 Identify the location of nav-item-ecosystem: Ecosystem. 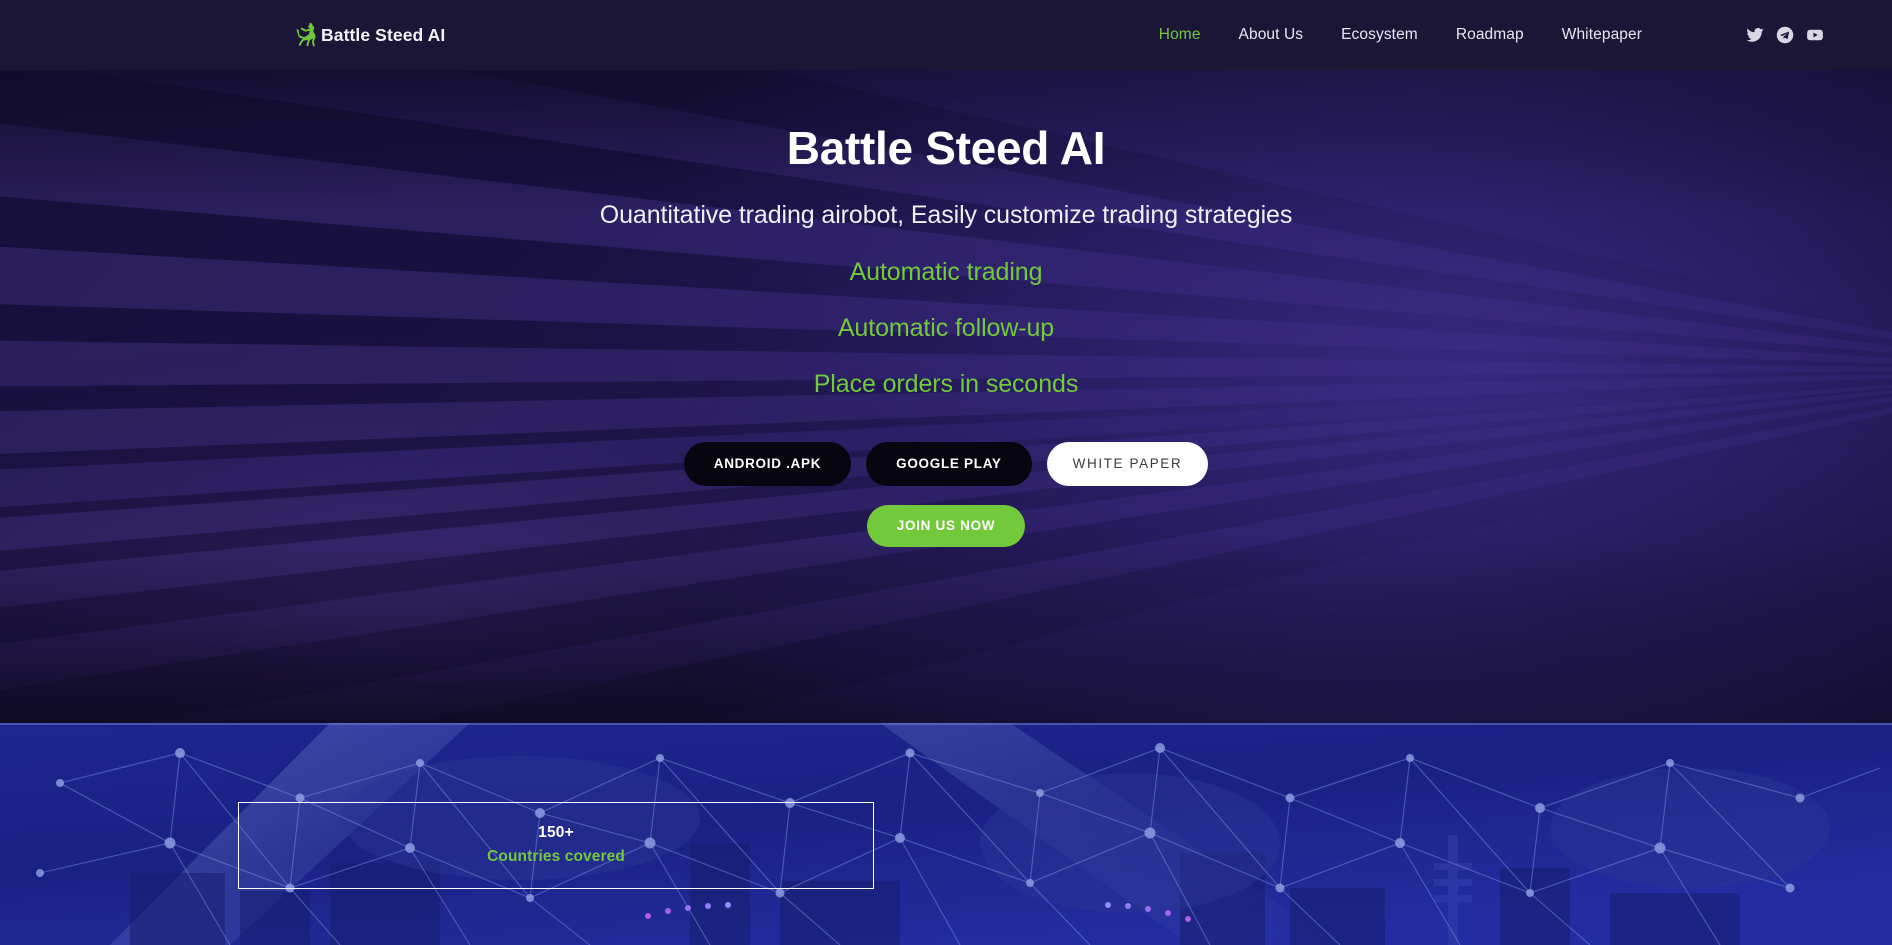
(1379, 35).